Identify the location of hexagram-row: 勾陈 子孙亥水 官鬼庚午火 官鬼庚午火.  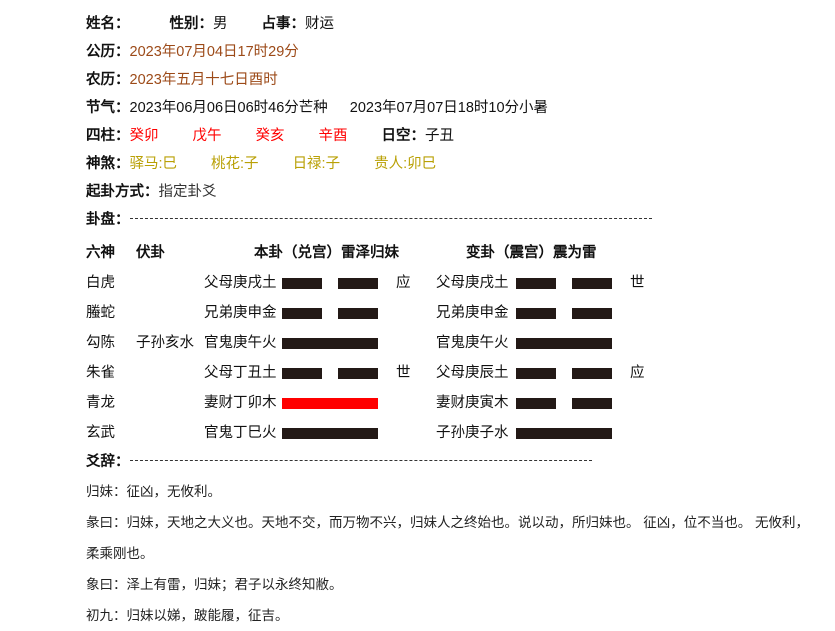
(417, 343).